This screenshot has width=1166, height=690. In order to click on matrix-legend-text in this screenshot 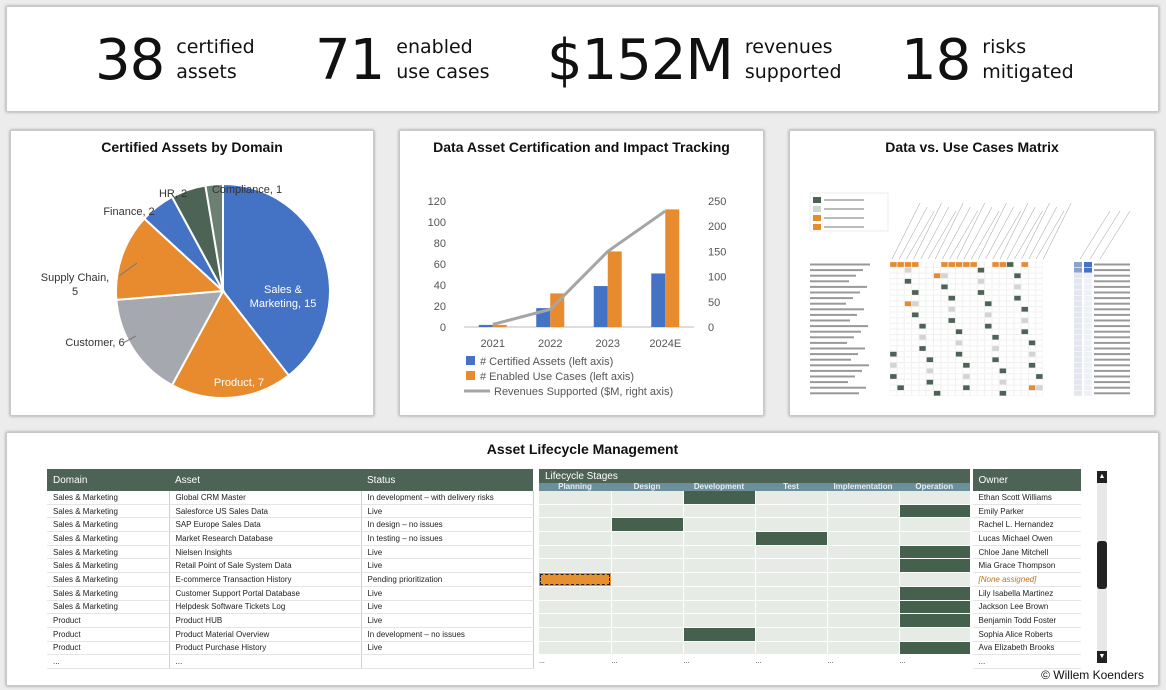, I will do `click(844, 227)`.